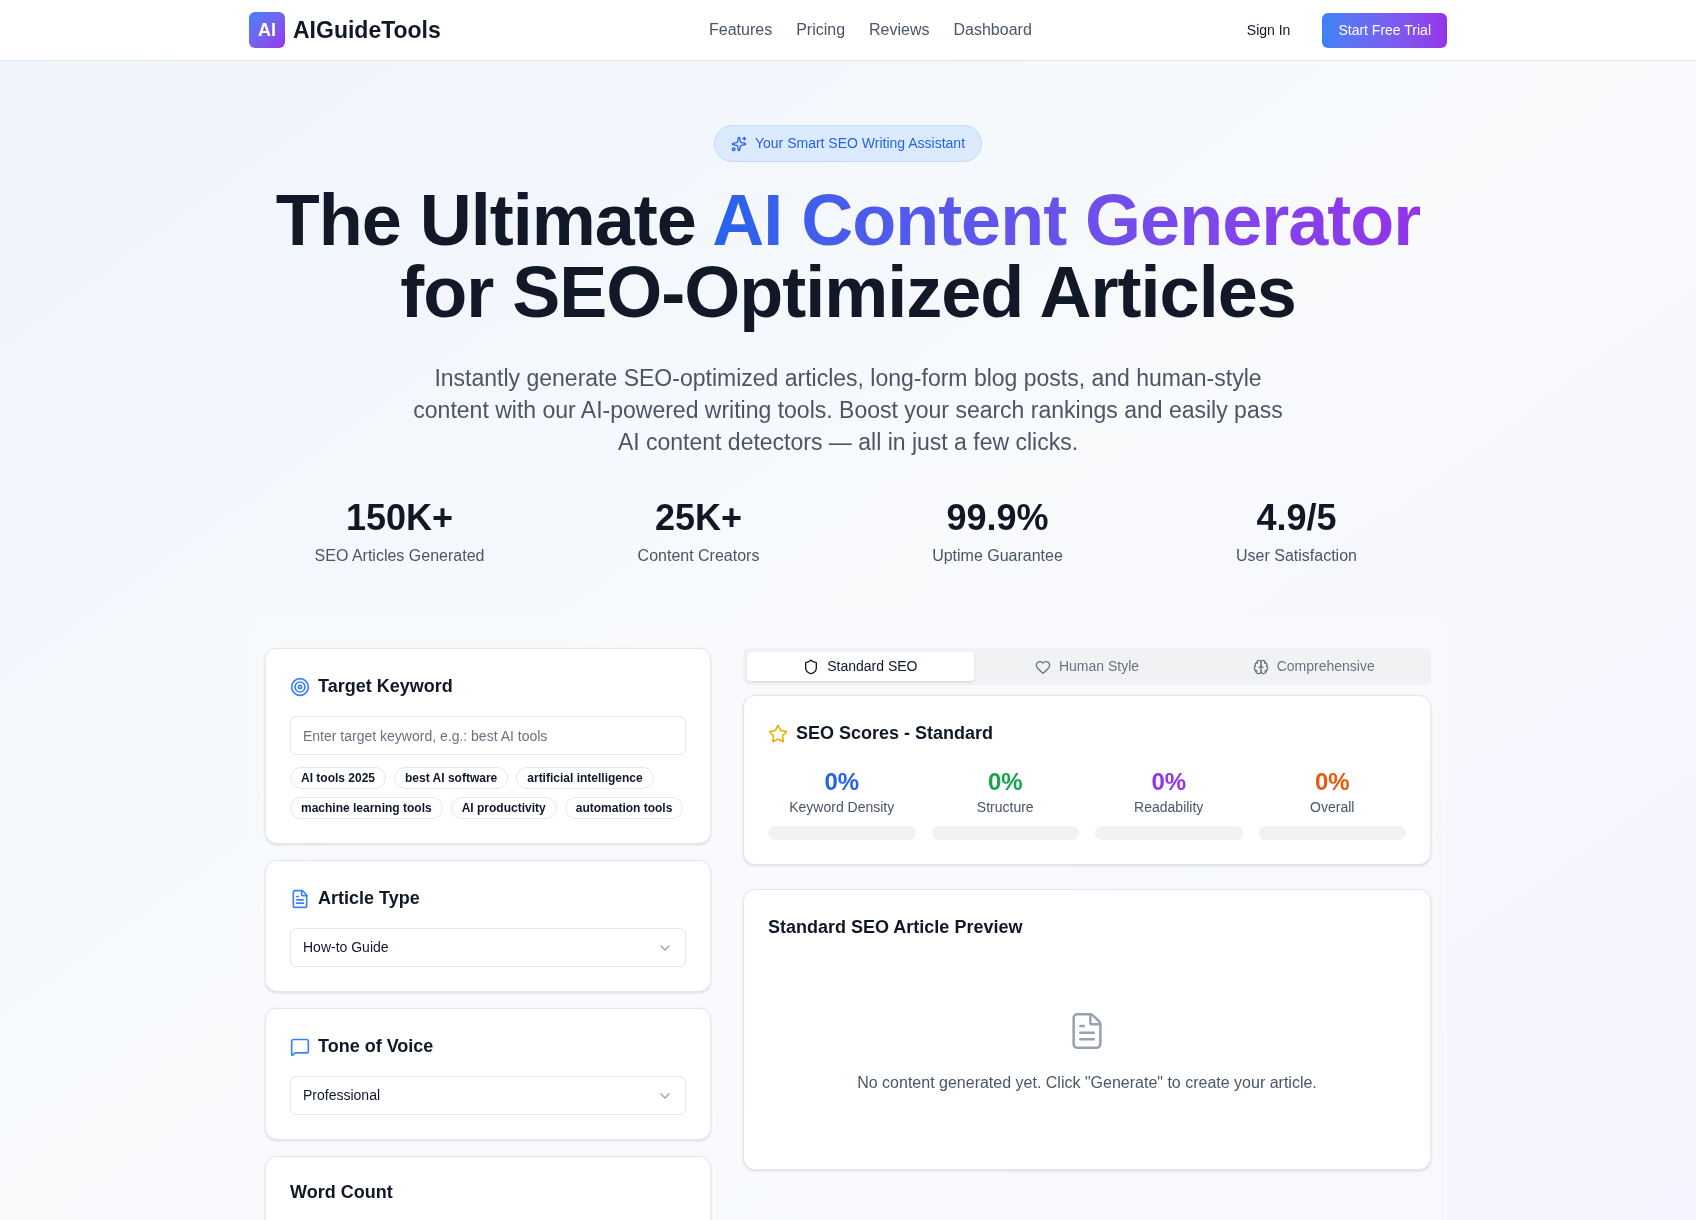 This screenshot has width=1696, height=1220. Describe the element at coordinates (1087, 666) in the screenshot. I see `tab: Human Style` at that location.